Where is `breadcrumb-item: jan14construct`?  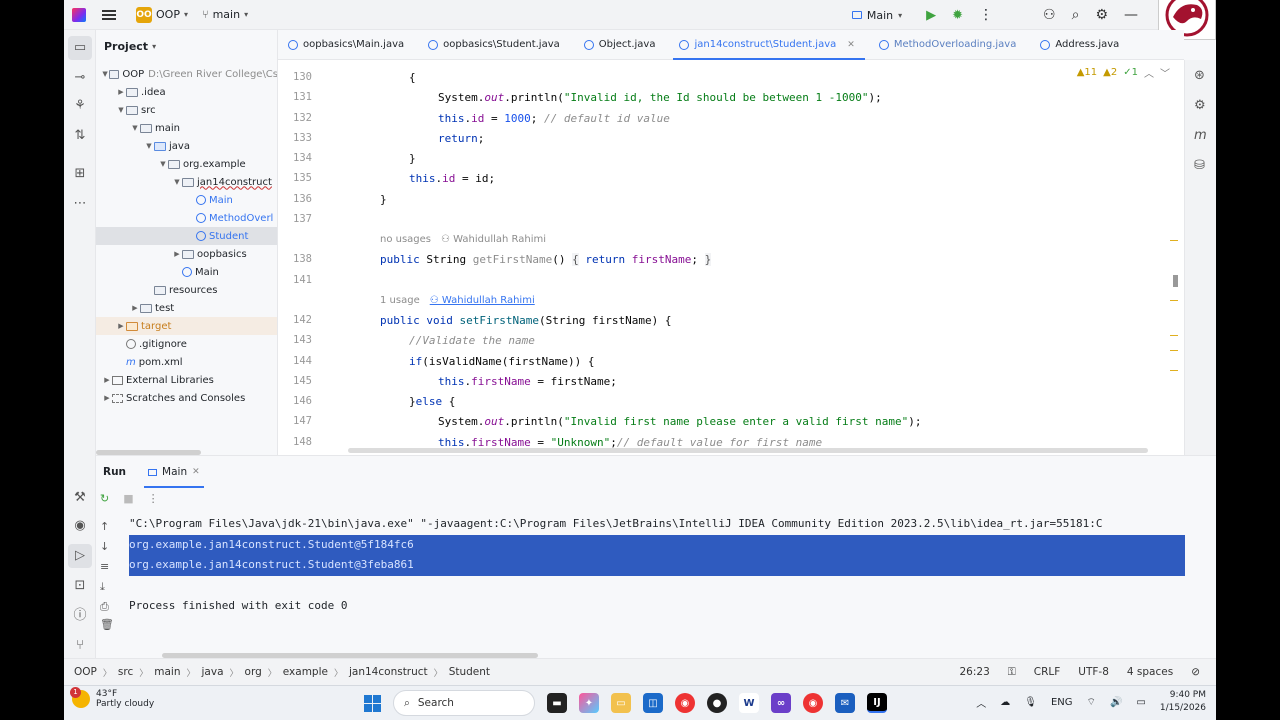 breadcrumb-item: jan14construct is located at coordinates (388, 672).